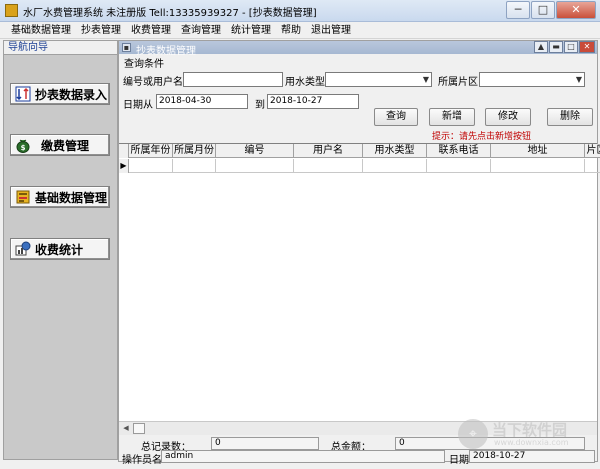 The width and height of the screenshot is (600, 469). I want to click on water-type-select: ▼, so click(378, 79).